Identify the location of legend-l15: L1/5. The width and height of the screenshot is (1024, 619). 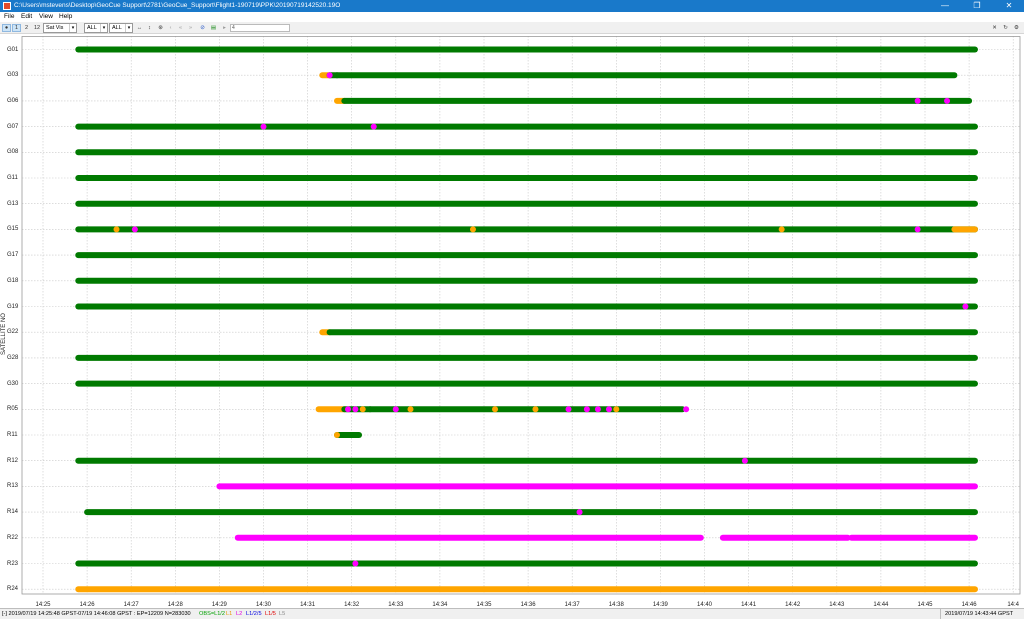
(270, 614).